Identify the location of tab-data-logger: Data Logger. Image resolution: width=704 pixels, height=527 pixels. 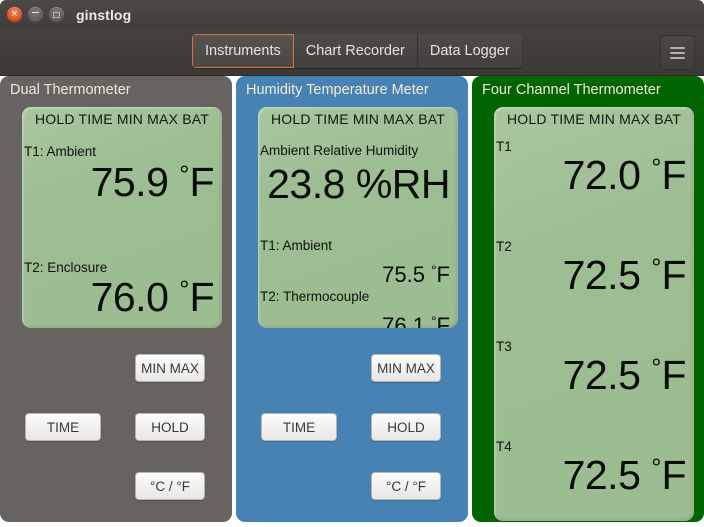
(469, 51).